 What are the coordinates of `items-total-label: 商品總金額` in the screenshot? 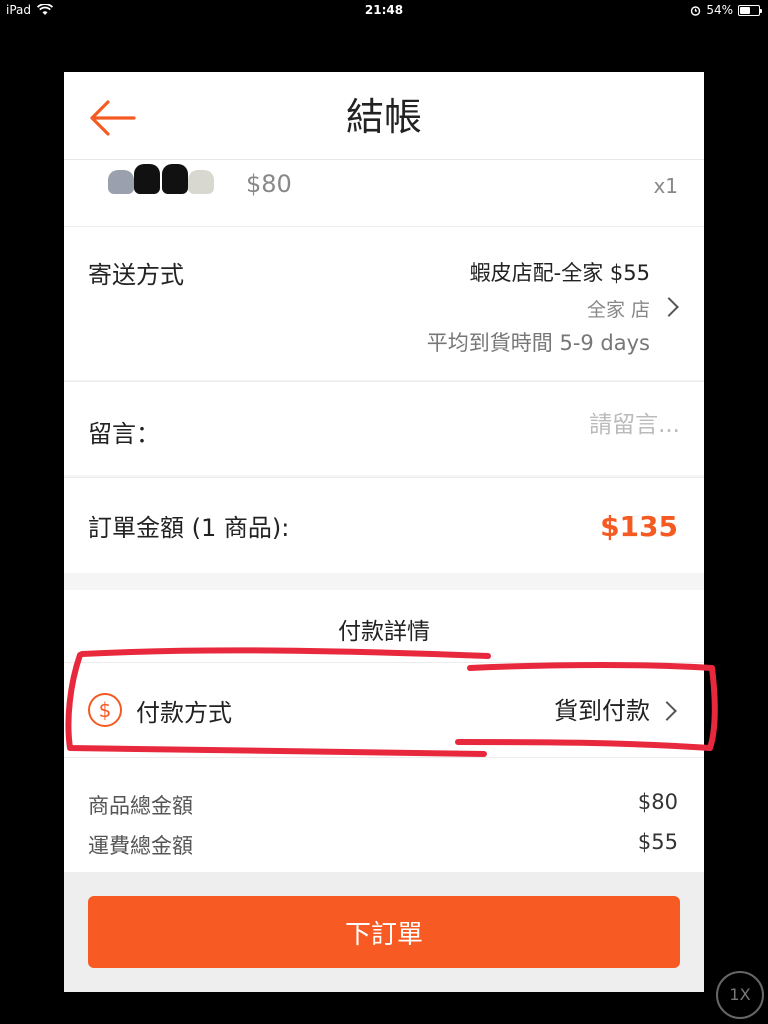 It's located at (140, 806).